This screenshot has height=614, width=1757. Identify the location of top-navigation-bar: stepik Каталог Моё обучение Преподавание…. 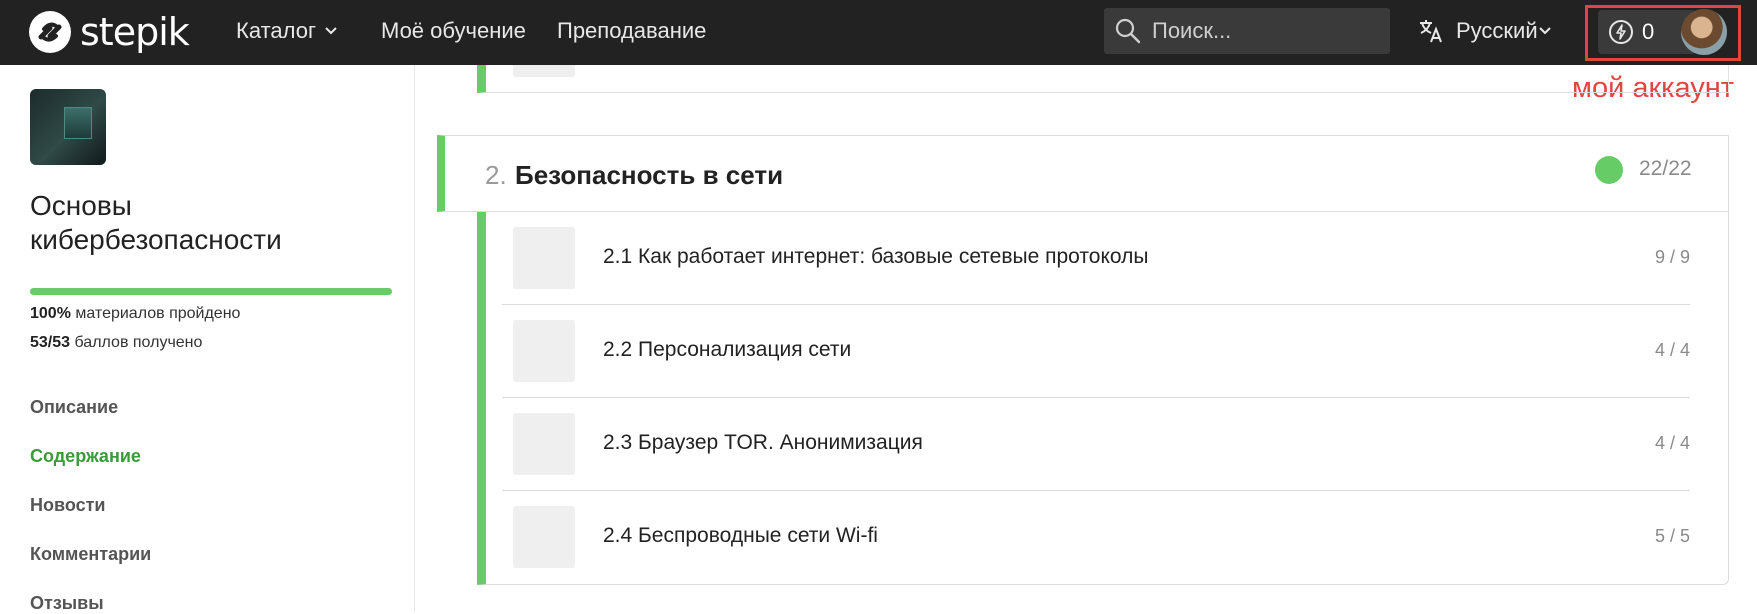
(878, 32).